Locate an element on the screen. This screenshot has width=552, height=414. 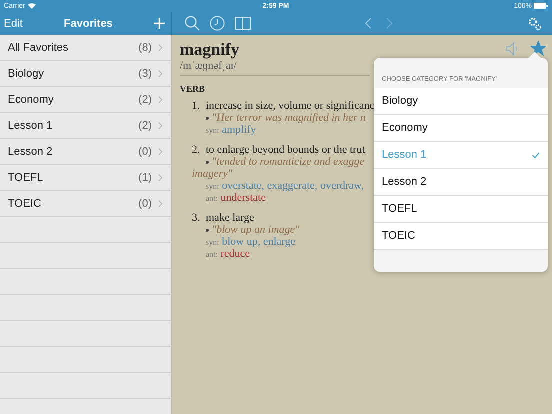
example-text: "tended to romanticize and exagge is located at coordinates (288, 162).